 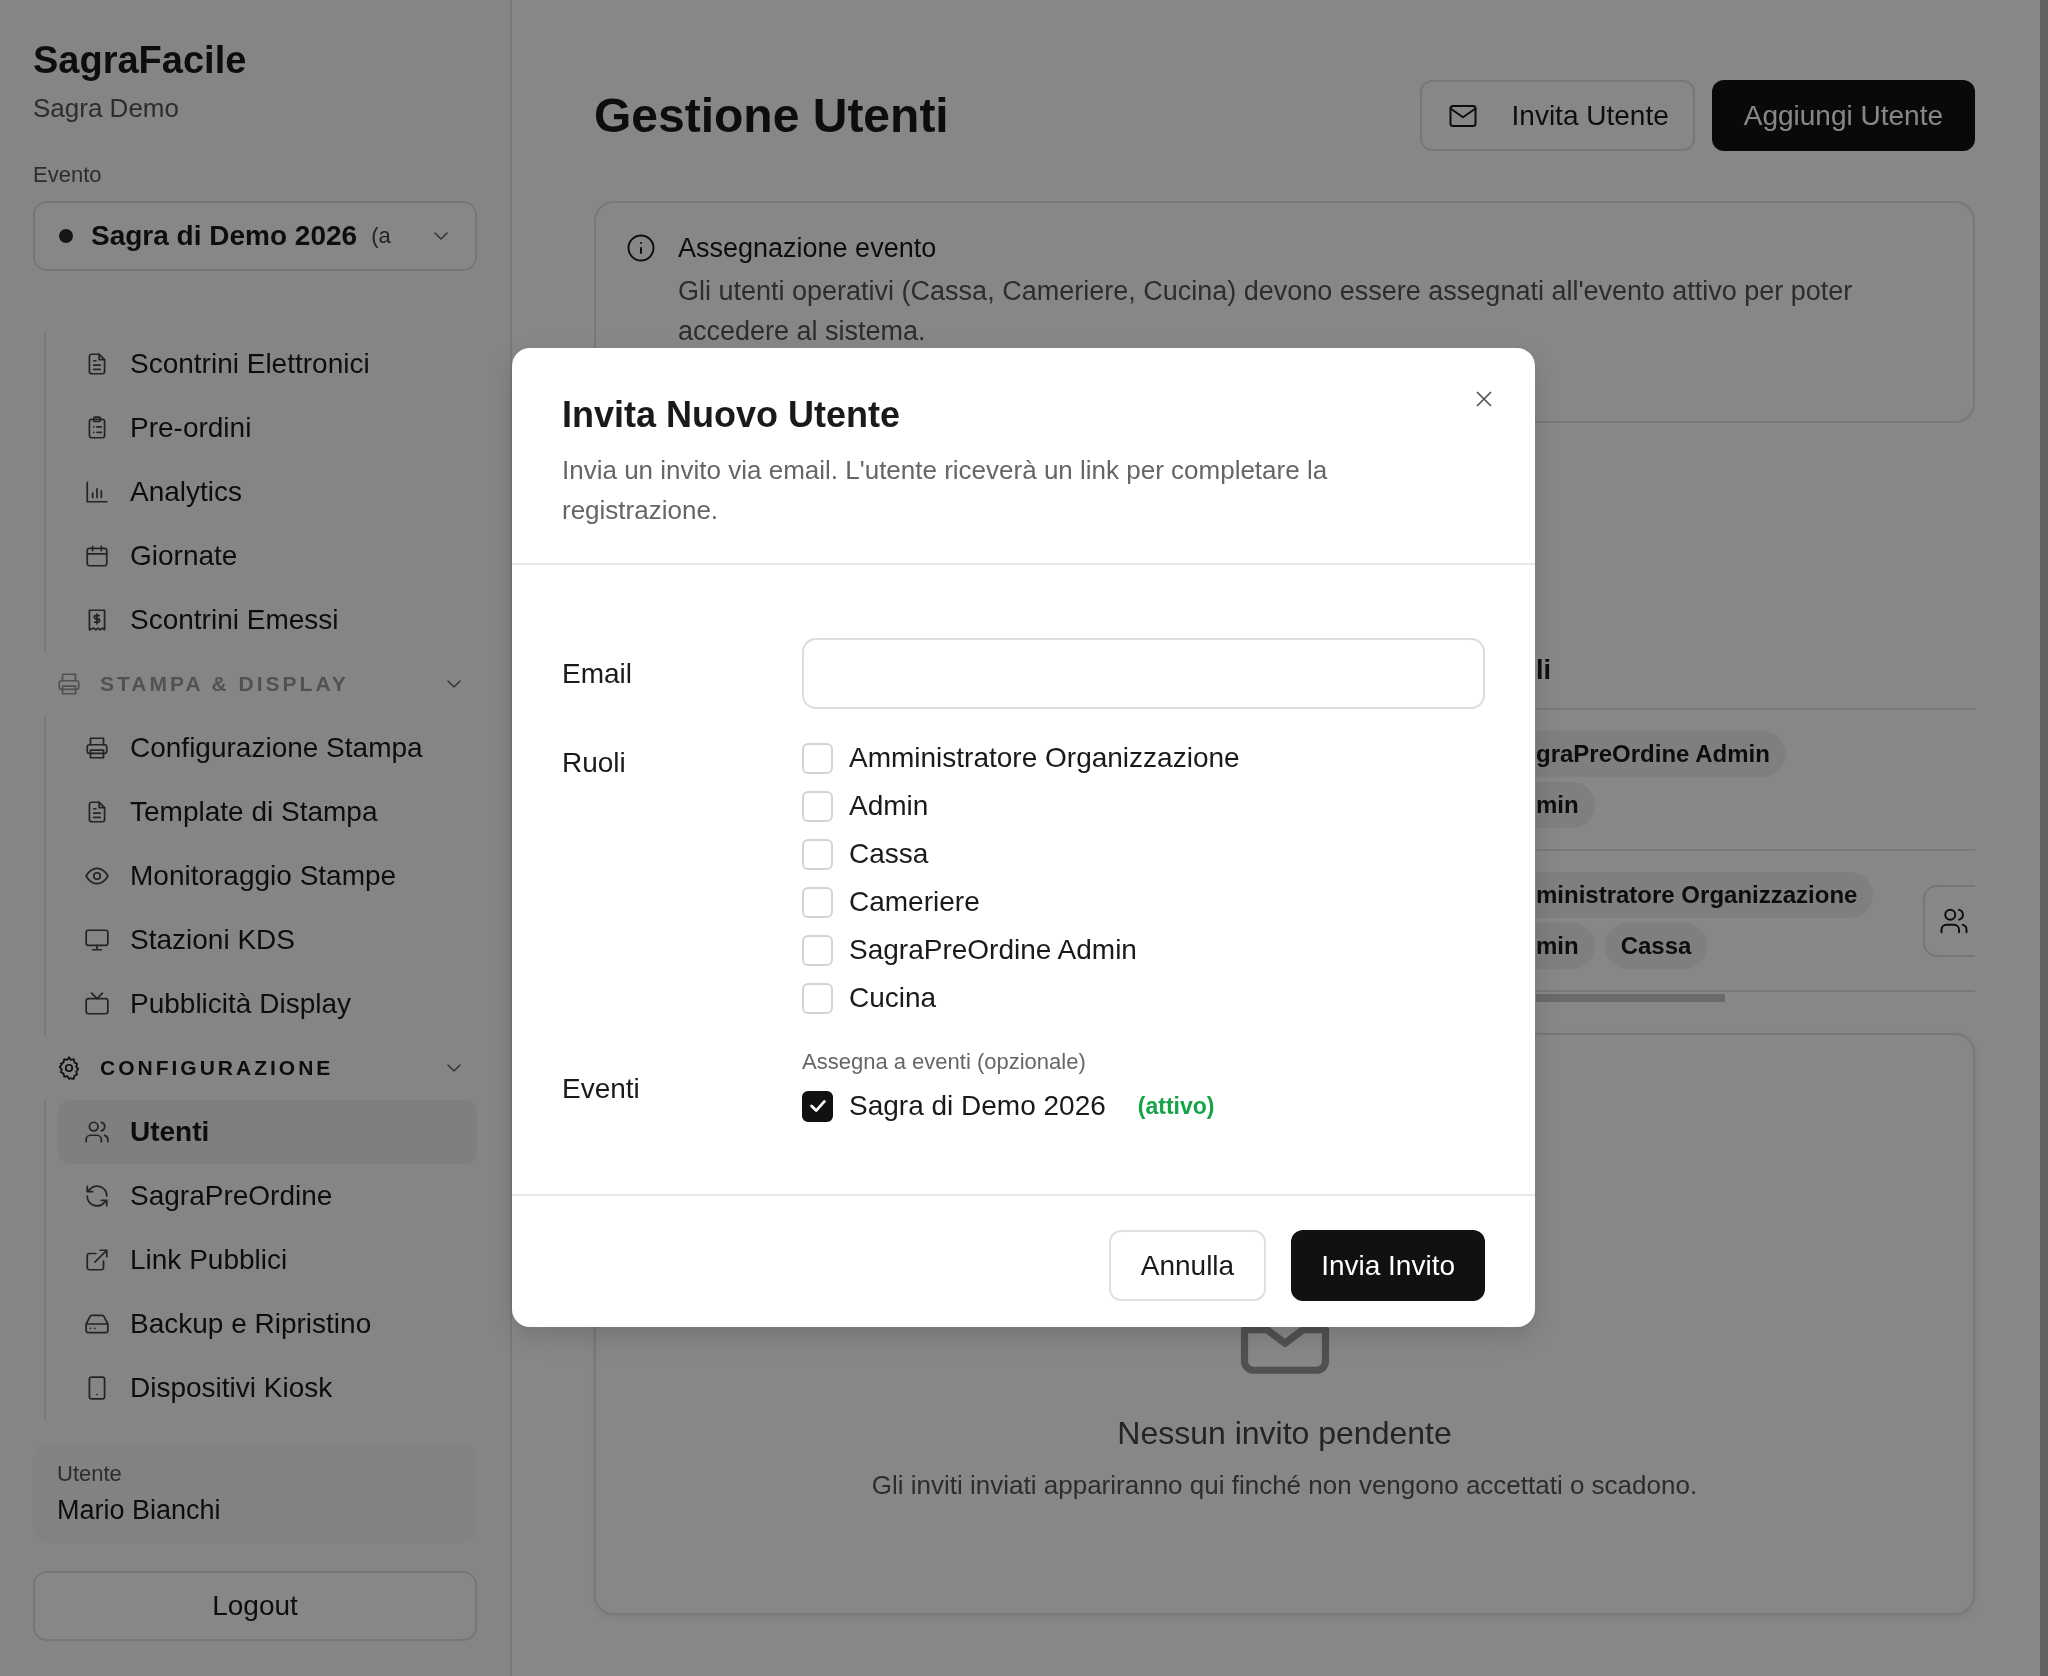 I want to click on nav-item: Scontrini Elettronici, so click(x=267, y=364).